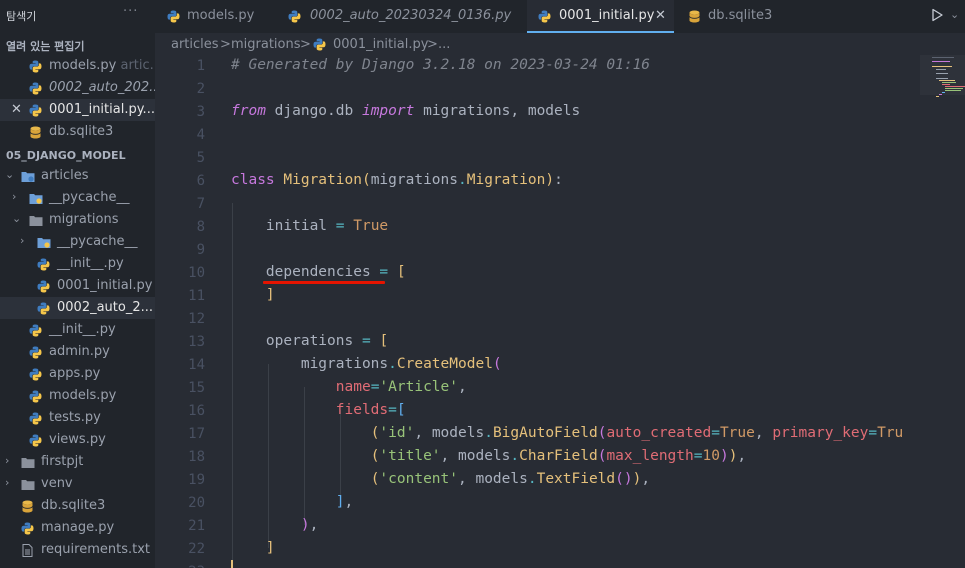 The width and height of the screenshot is (965, 568). I want to click on breadcrumb-item: migrations, so click(266, 44).